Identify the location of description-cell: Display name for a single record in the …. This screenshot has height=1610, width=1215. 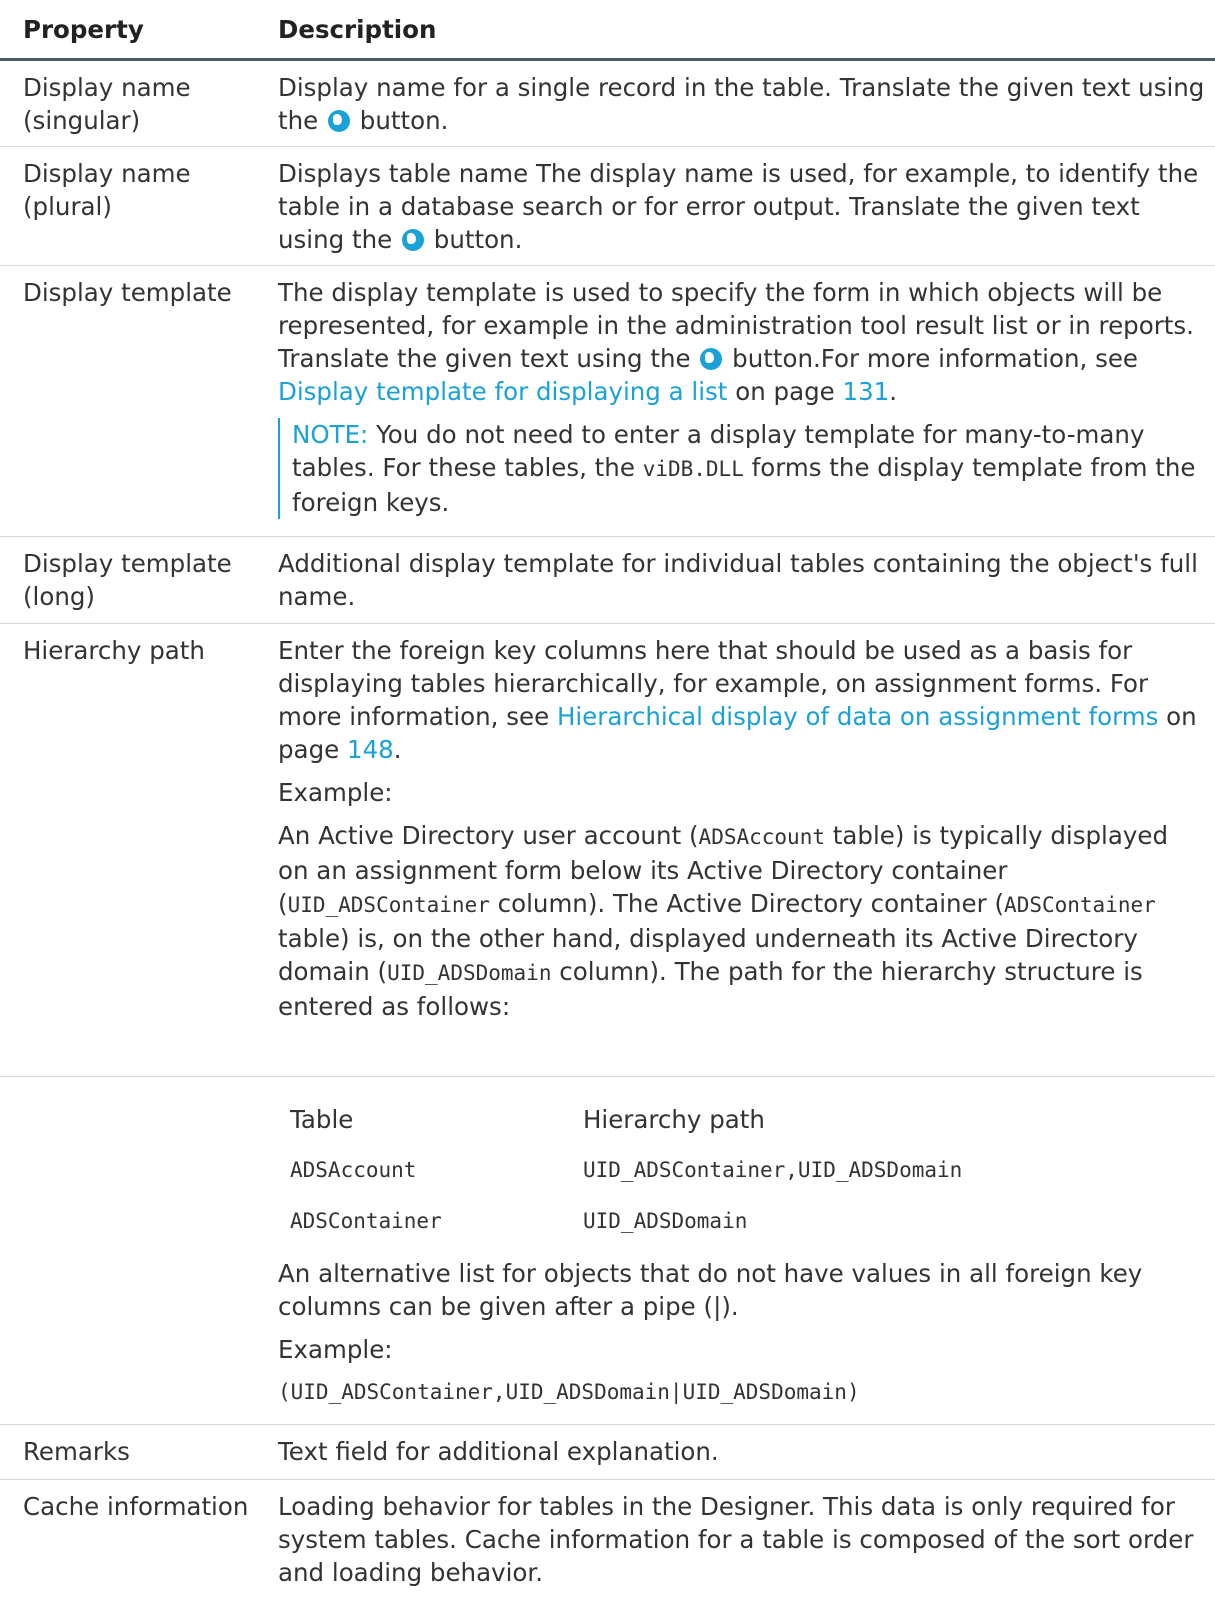
(741, 104).